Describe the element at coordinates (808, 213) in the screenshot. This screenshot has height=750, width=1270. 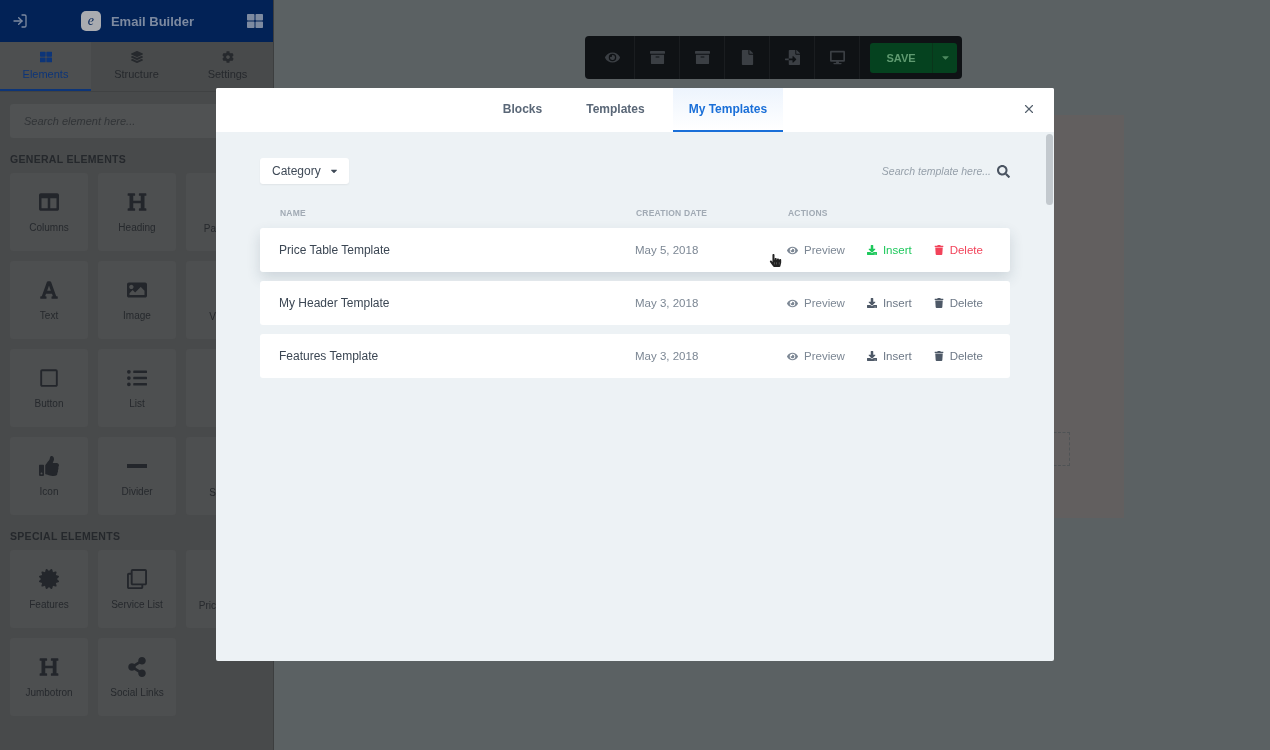
I see `column-header: ACTIONS` at that location.